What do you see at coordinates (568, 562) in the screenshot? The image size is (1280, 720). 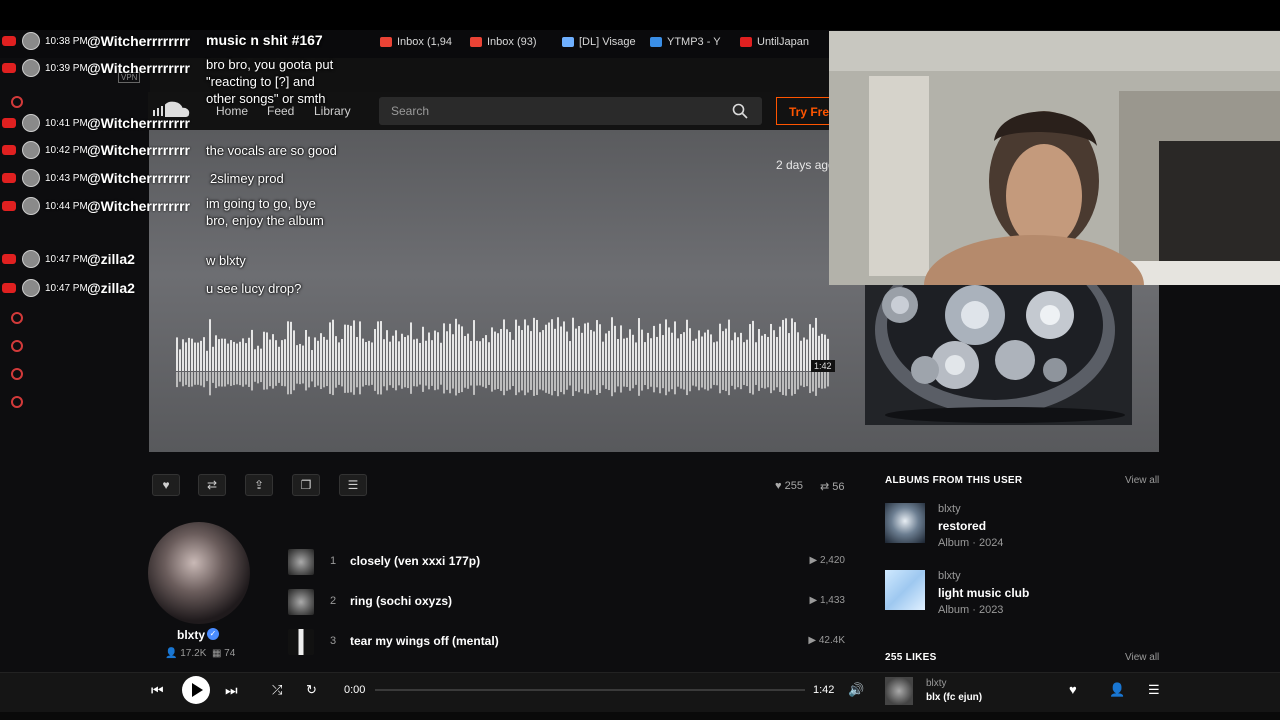 I see `track-row: 1 closely (ven xxxi 177p) ▶ 2,420` at bounding box center [568, 562].